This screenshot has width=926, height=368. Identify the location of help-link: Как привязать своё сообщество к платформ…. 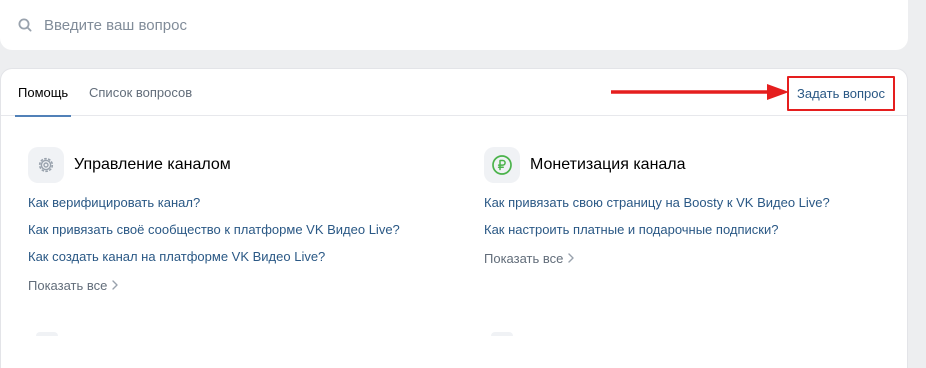
(214, 235).